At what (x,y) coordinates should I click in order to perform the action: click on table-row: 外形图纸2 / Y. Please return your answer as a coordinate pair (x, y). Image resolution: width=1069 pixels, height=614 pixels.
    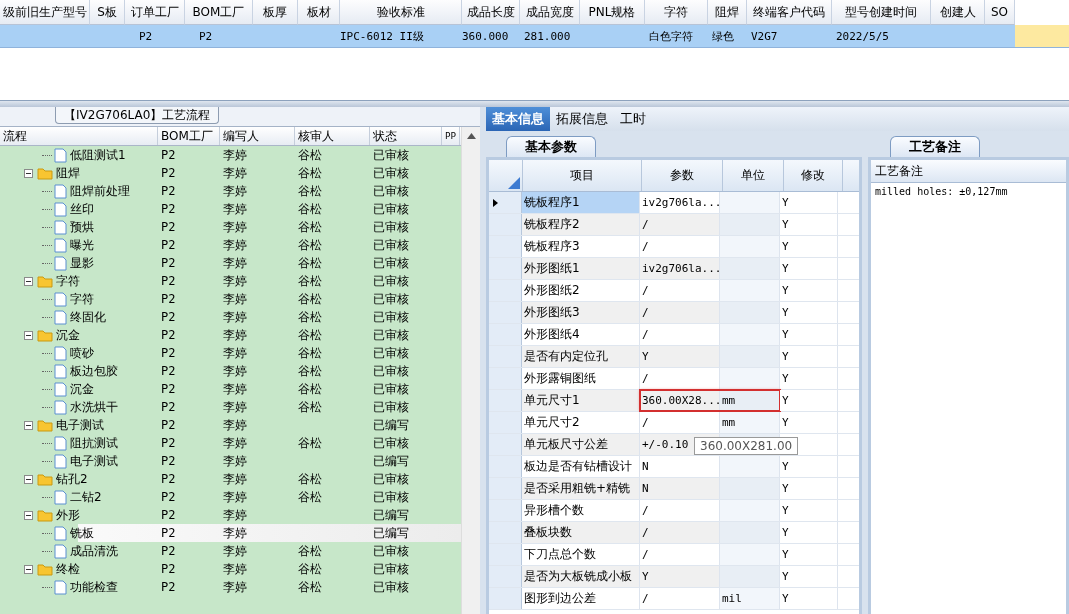
    Looking at the image, I should click on (674, 291).